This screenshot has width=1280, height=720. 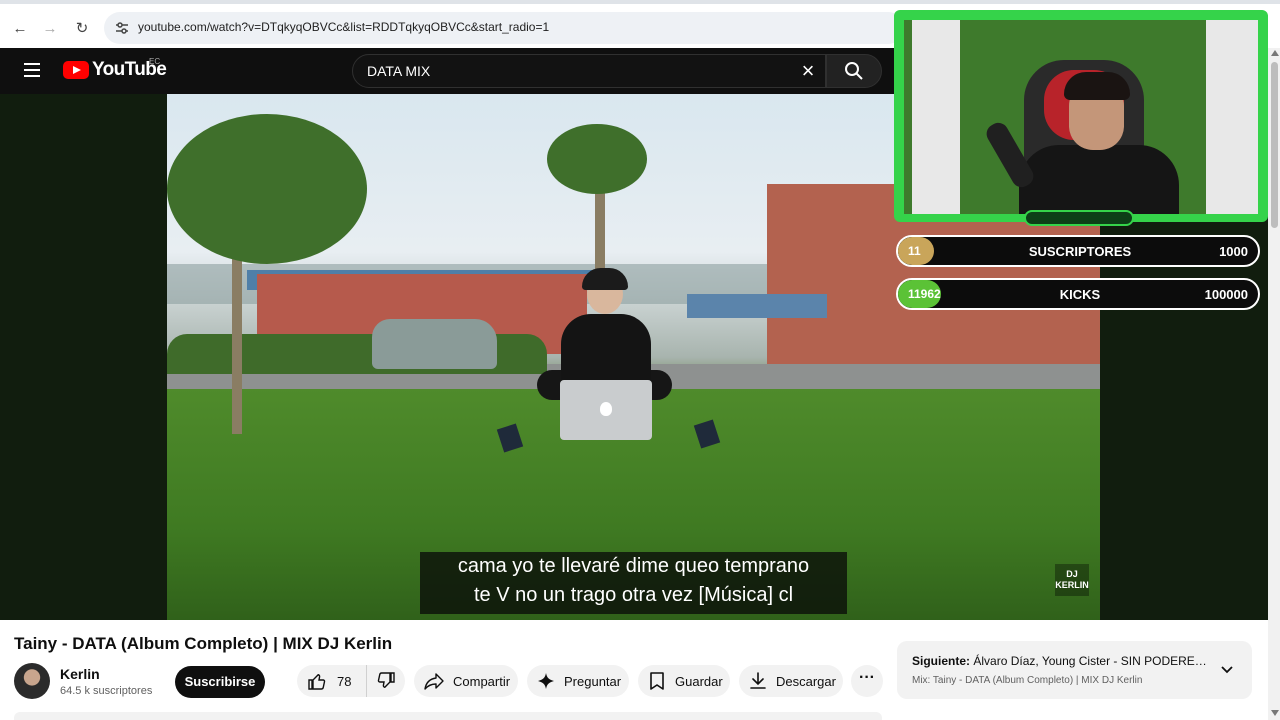 I want to click on back-icon: ←, so click(x=20, y=28).